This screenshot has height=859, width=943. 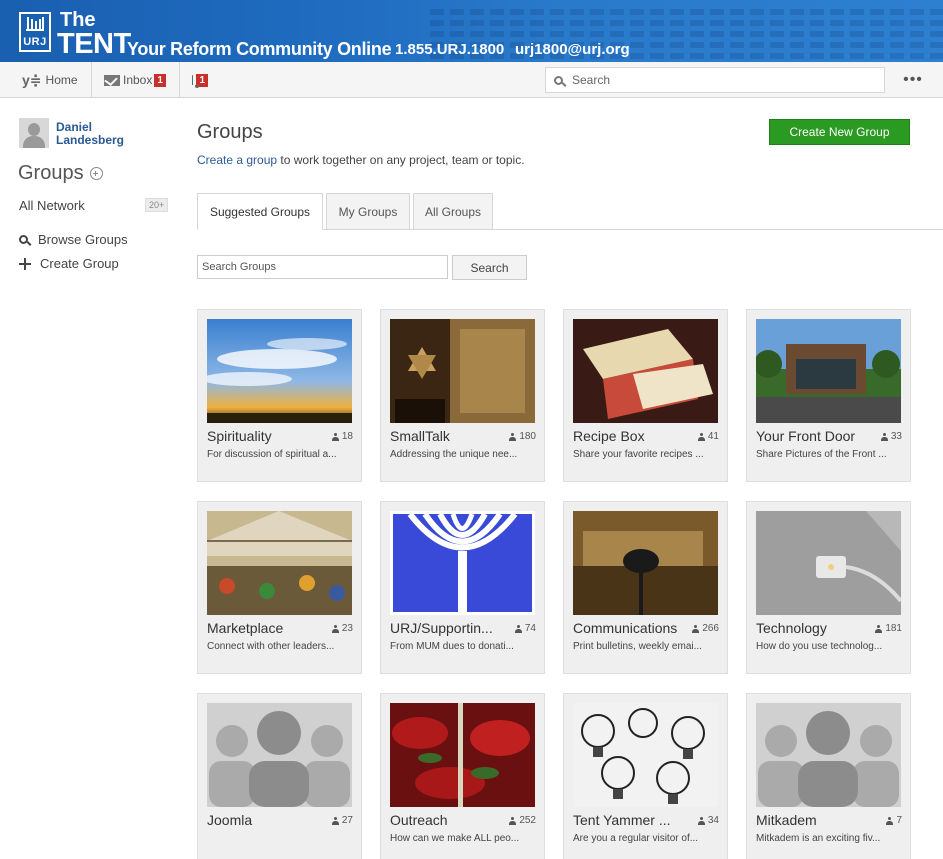 I want to click on global-search-input, so click(x=722, y=80).